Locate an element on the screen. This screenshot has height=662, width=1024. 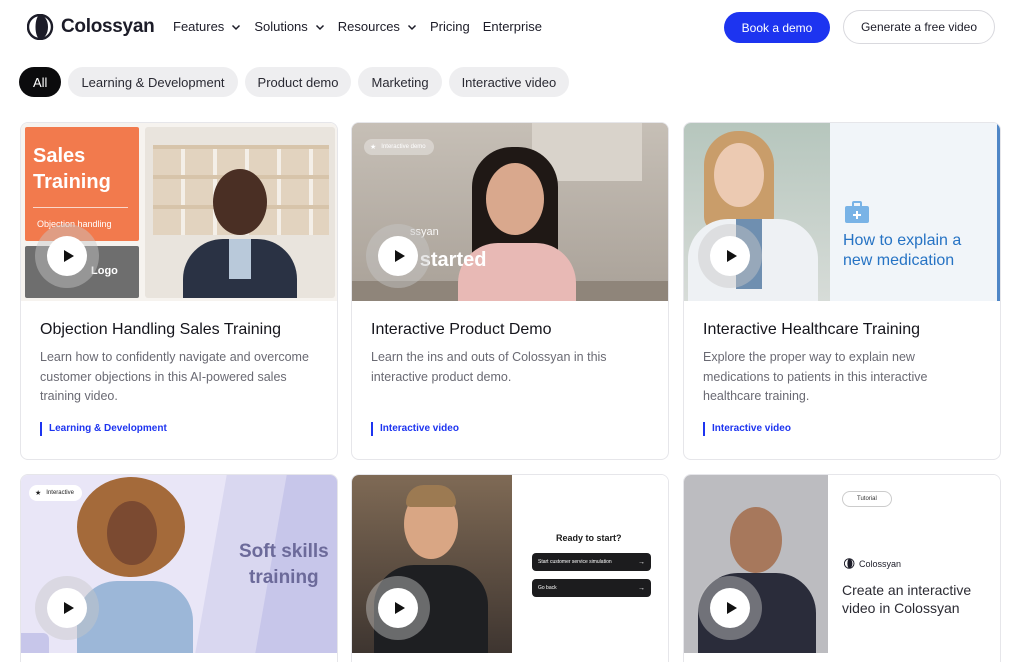
brand-text: Colossyan is located at coordinates (880, 563).